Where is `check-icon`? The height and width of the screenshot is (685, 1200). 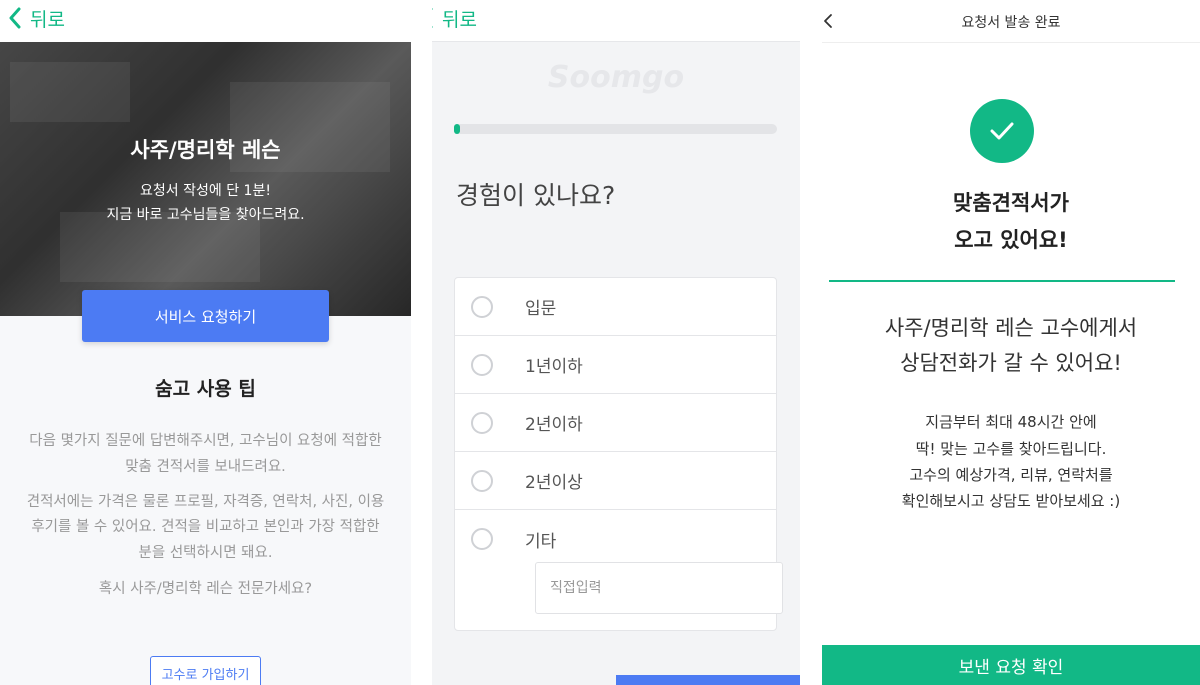
check-icon is located at coordinates (1002, 131).